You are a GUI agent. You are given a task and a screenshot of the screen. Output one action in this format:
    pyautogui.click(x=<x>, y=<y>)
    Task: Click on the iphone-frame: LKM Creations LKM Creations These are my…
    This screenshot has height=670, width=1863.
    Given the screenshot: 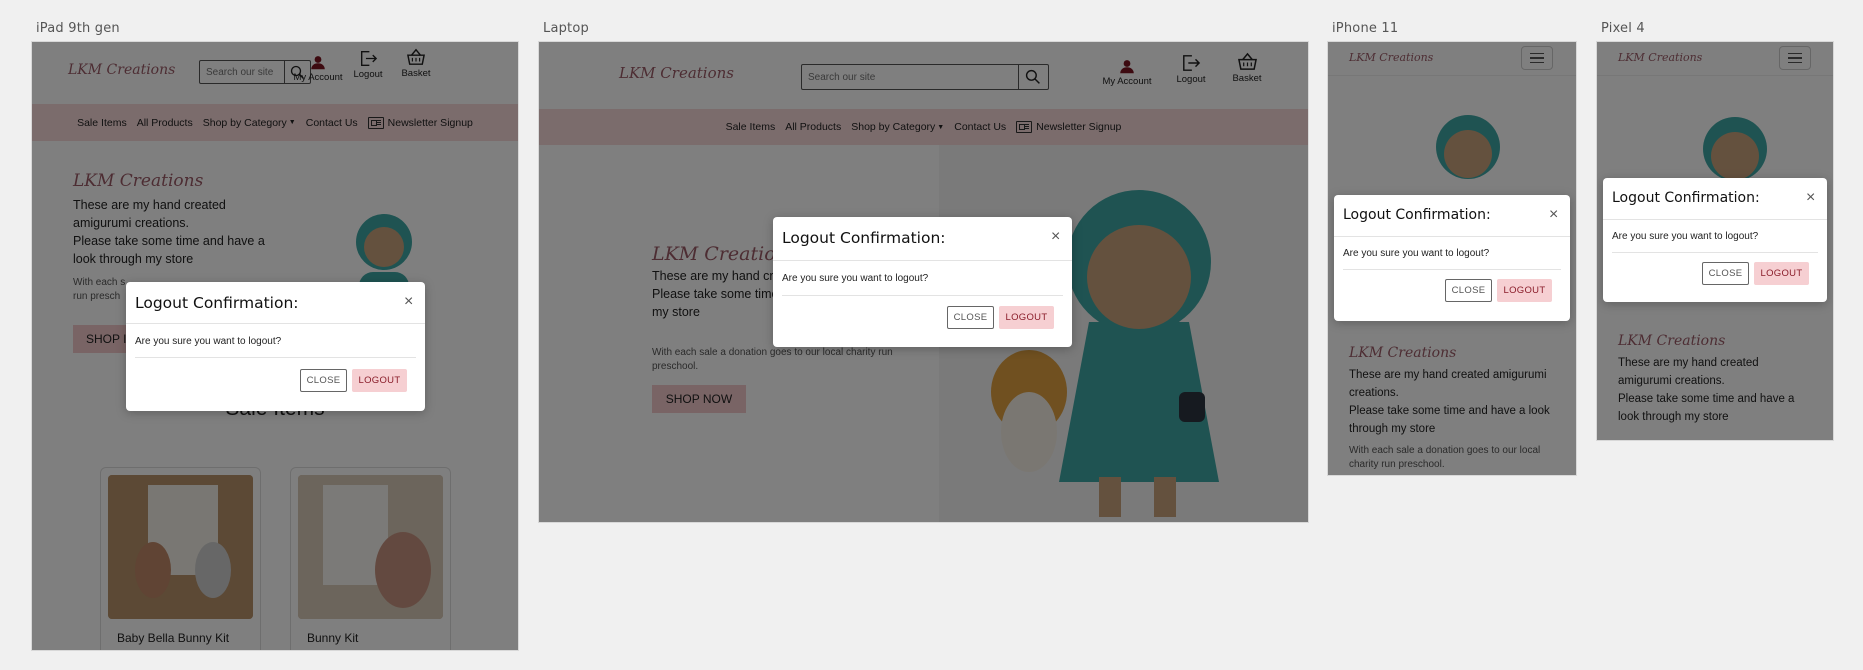 What is the action you would take?
    pyautogui.click(x=1452, y=258)
    